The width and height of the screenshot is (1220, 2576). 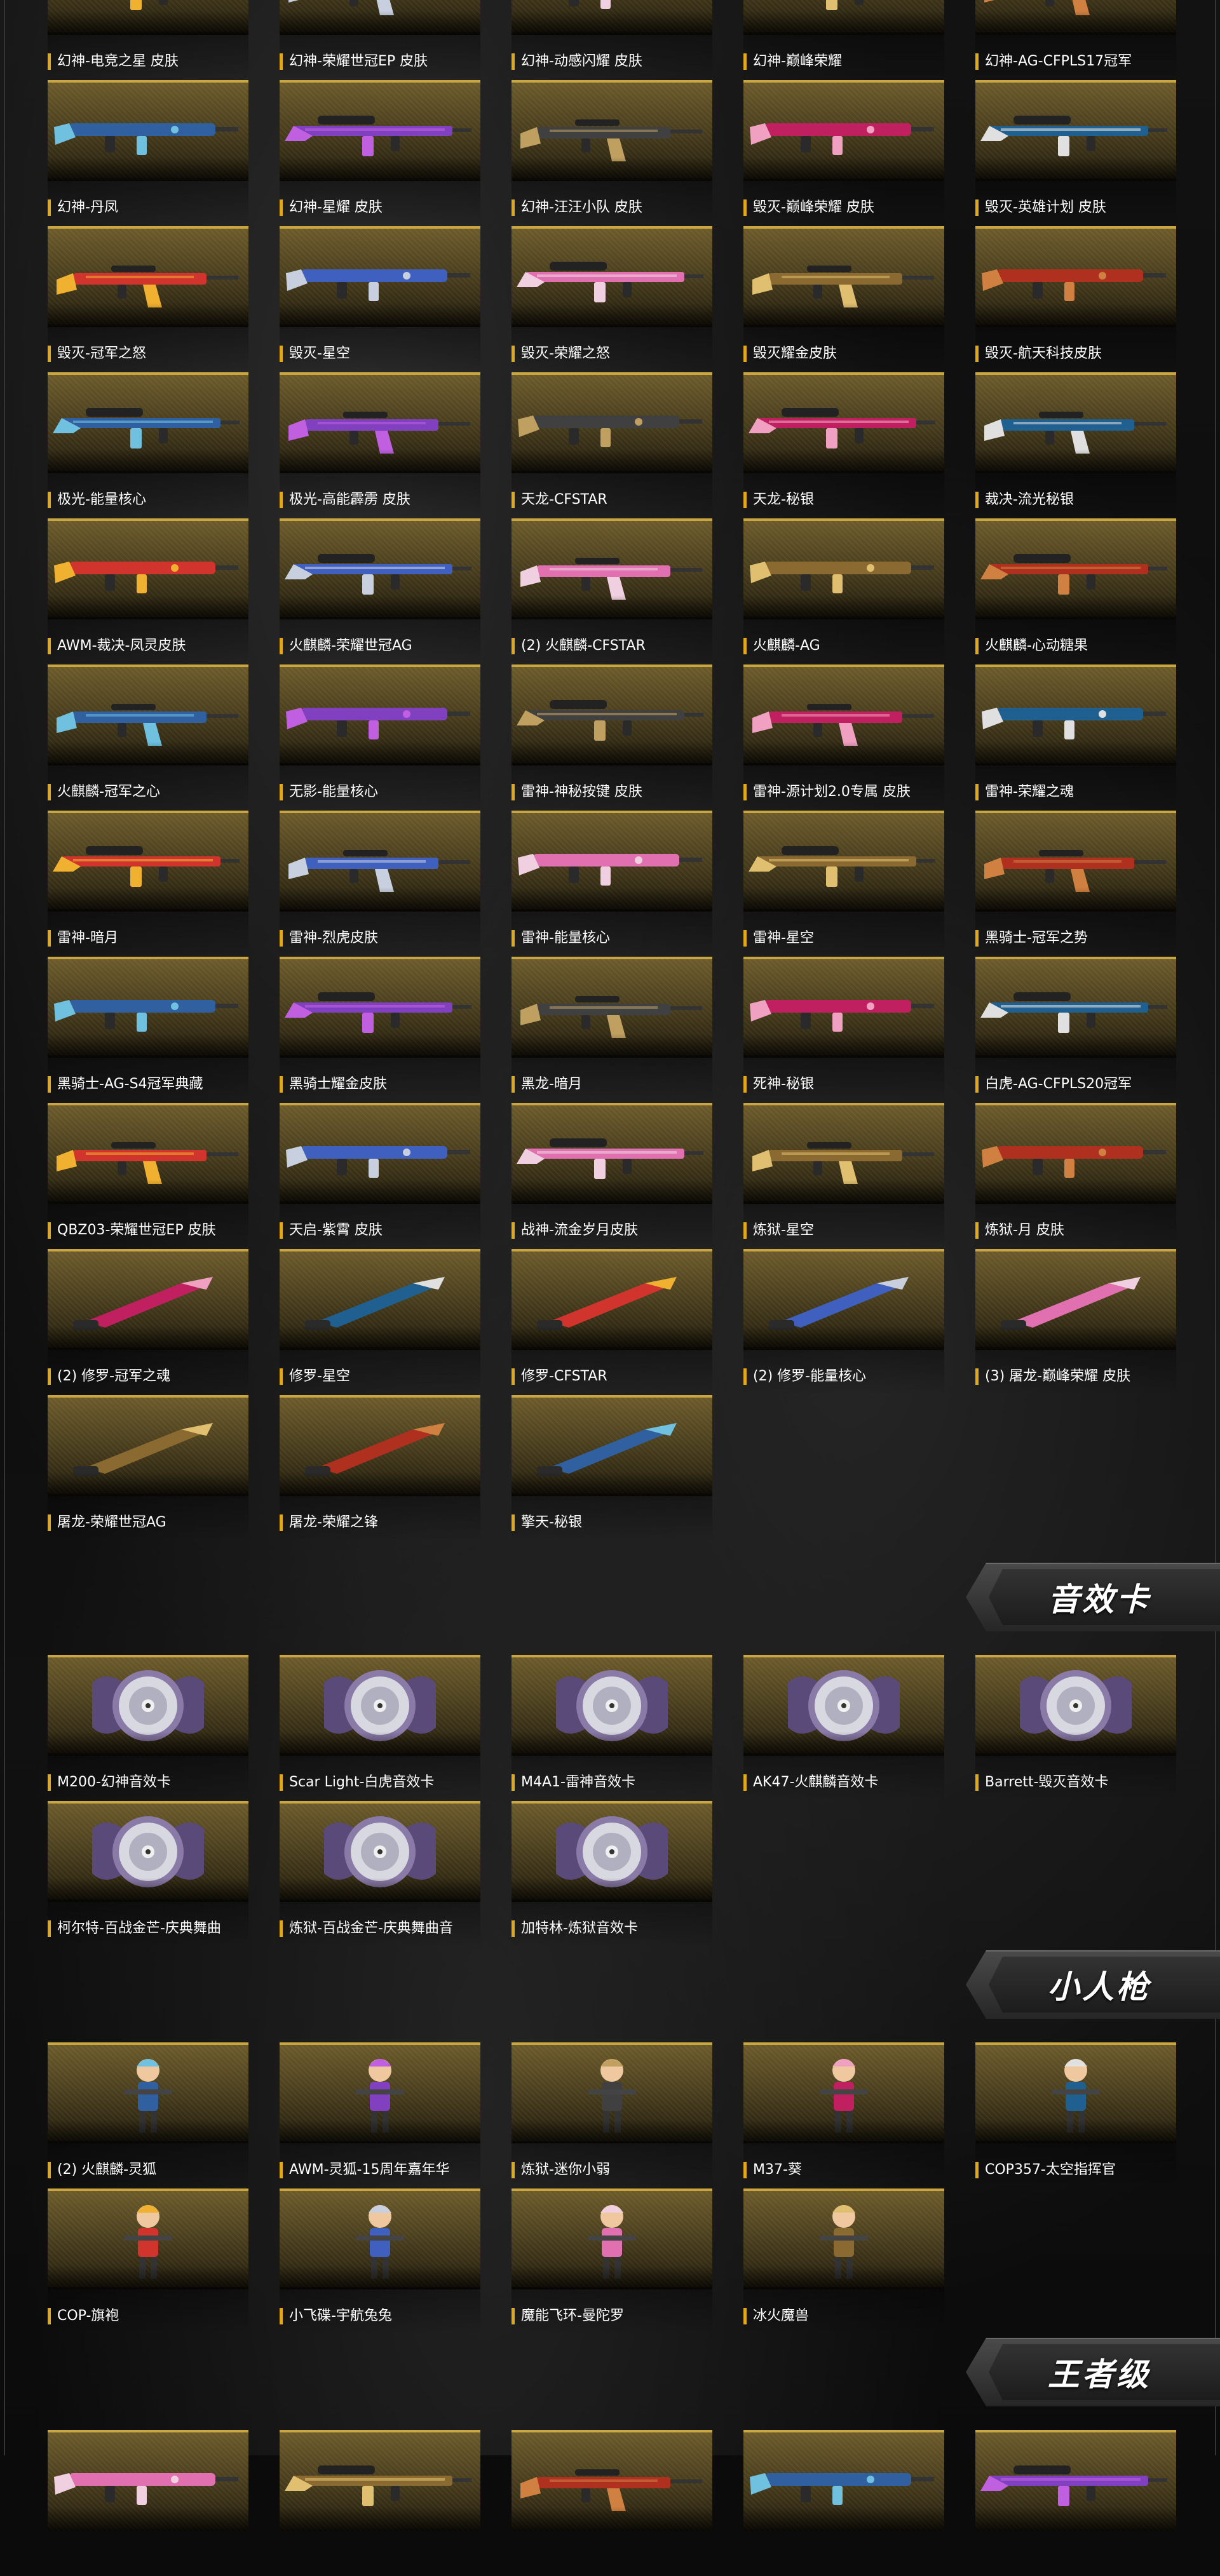 I want to click on weapon-tile: 雷神-星空, so click(x=843, y=884).